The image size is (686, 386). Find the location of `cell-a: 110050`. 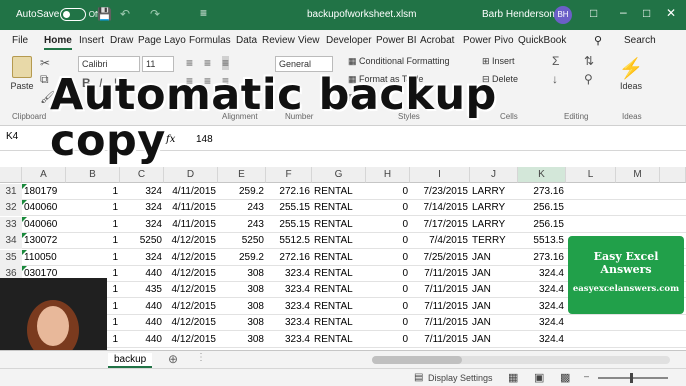

cell-a: 110050 is located at coordinates (44, 257).